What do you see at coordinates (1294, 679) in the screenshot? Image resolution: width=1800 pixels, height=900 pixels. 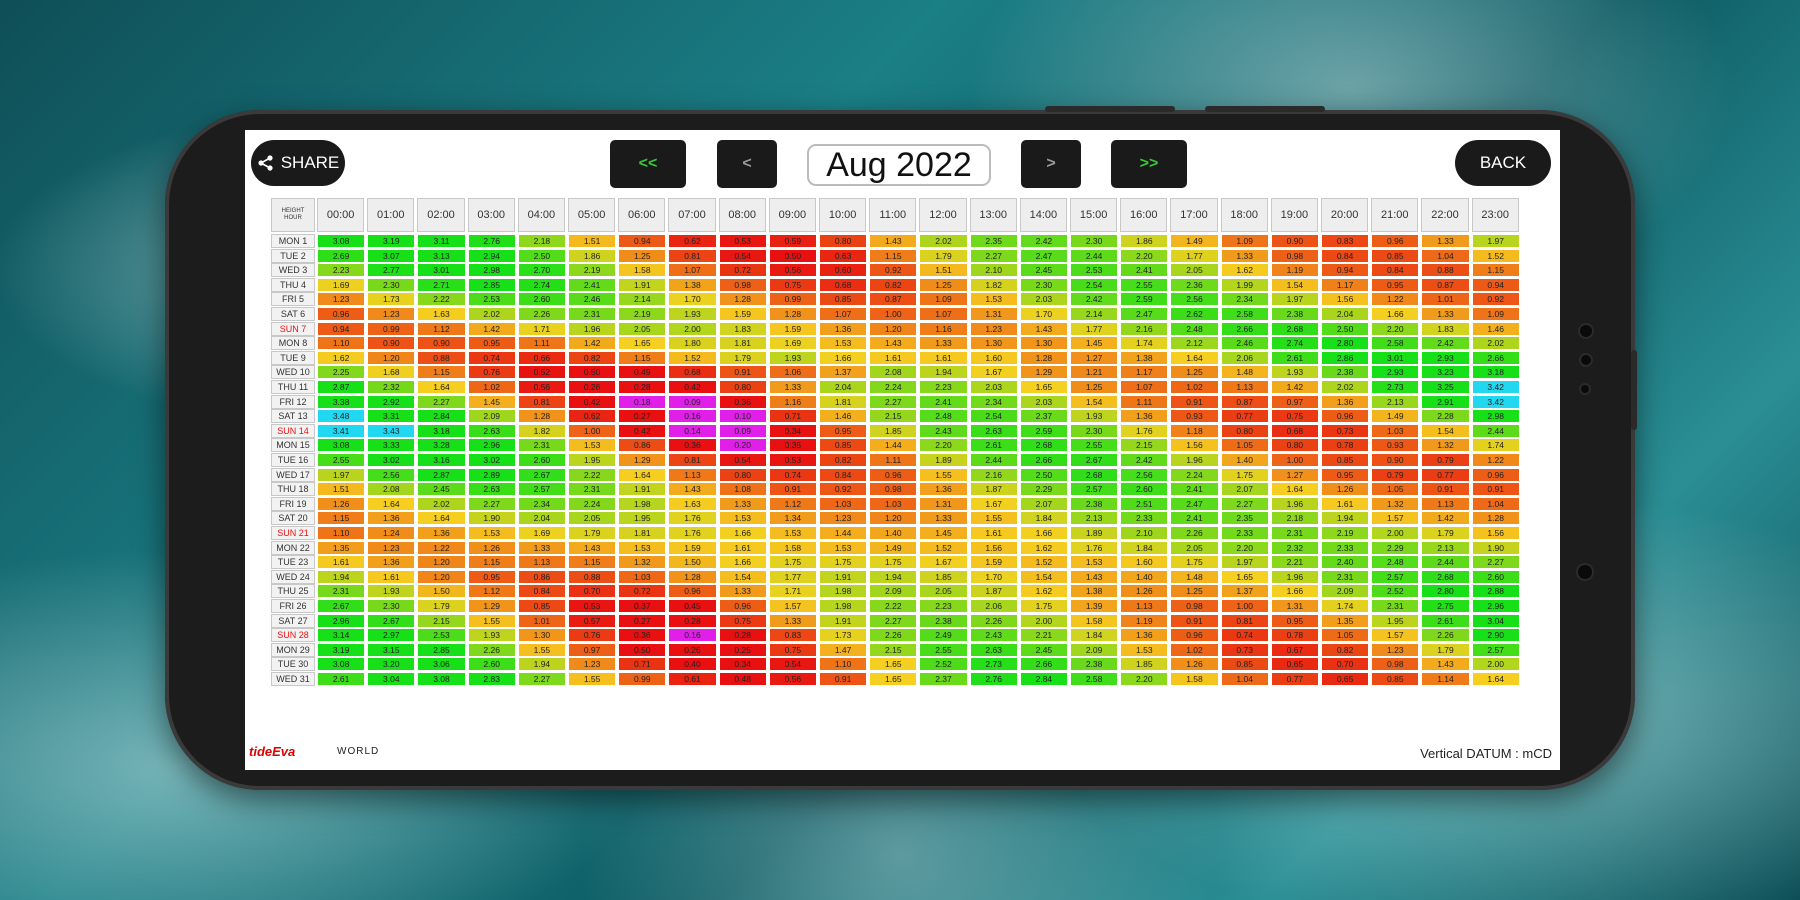 I see `tide-height-cell: 0.77` at bounding box center [1294, 679].